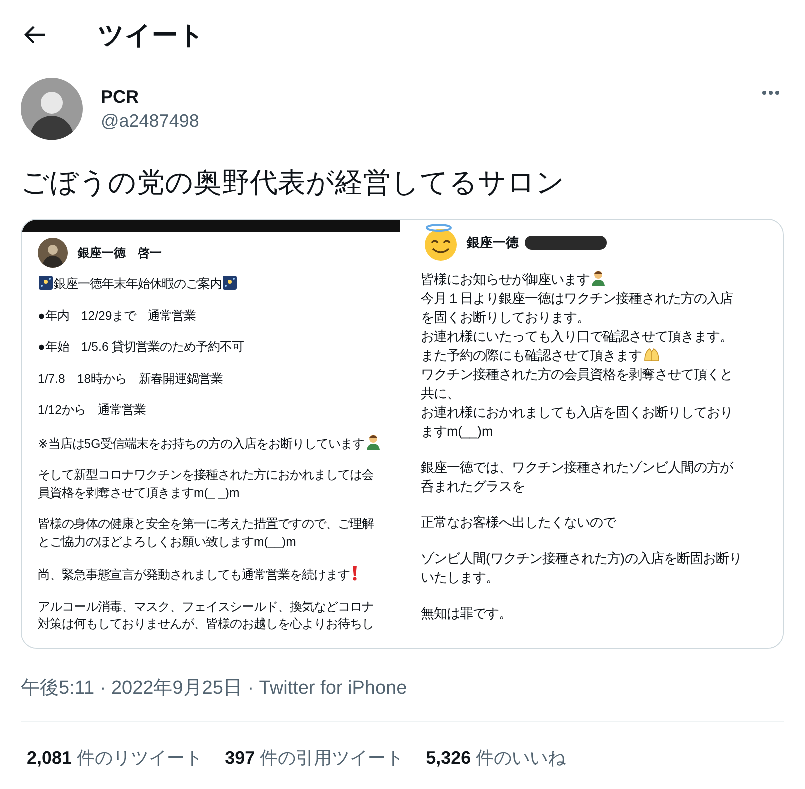 This screenshot has width=805, height=789. Describe the element at coordinates (194, 575) in the screenshot. I see `post-text: 尚、緊急事態宣言が発動されましても通常営業を続けます` at that location.